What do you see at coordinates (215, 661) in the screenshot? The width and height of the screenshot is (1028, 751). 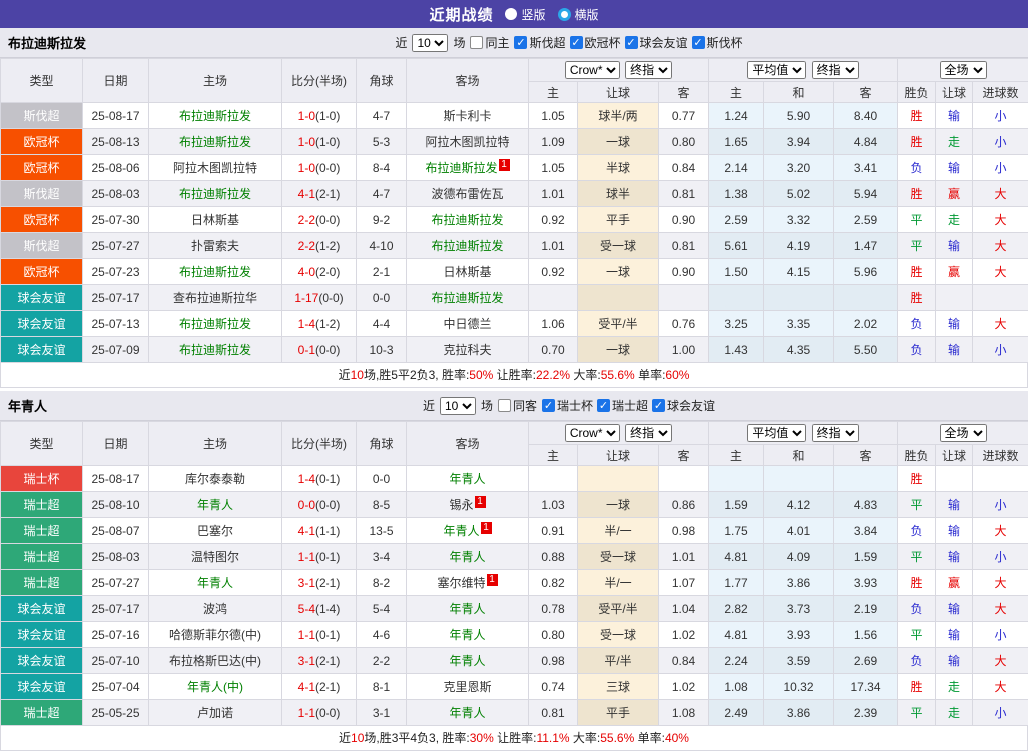 I see `home-team-link: 布拉格斯巴达(中)` at bounding box center [215, 661].